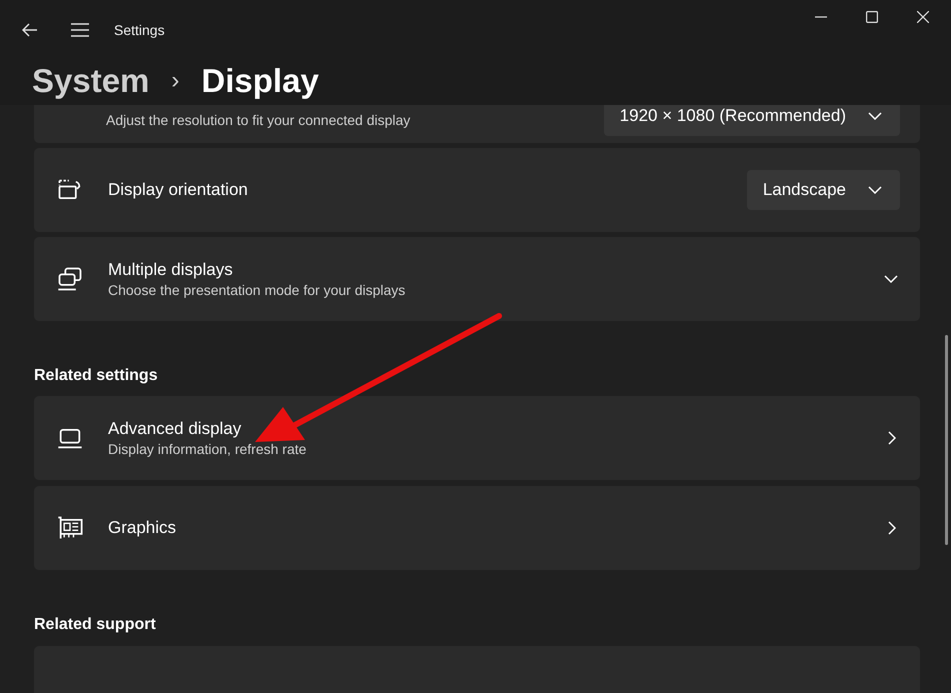  Describe the element at coordinates (923, 17) in the screenshot. I see `close-icon` at that location.